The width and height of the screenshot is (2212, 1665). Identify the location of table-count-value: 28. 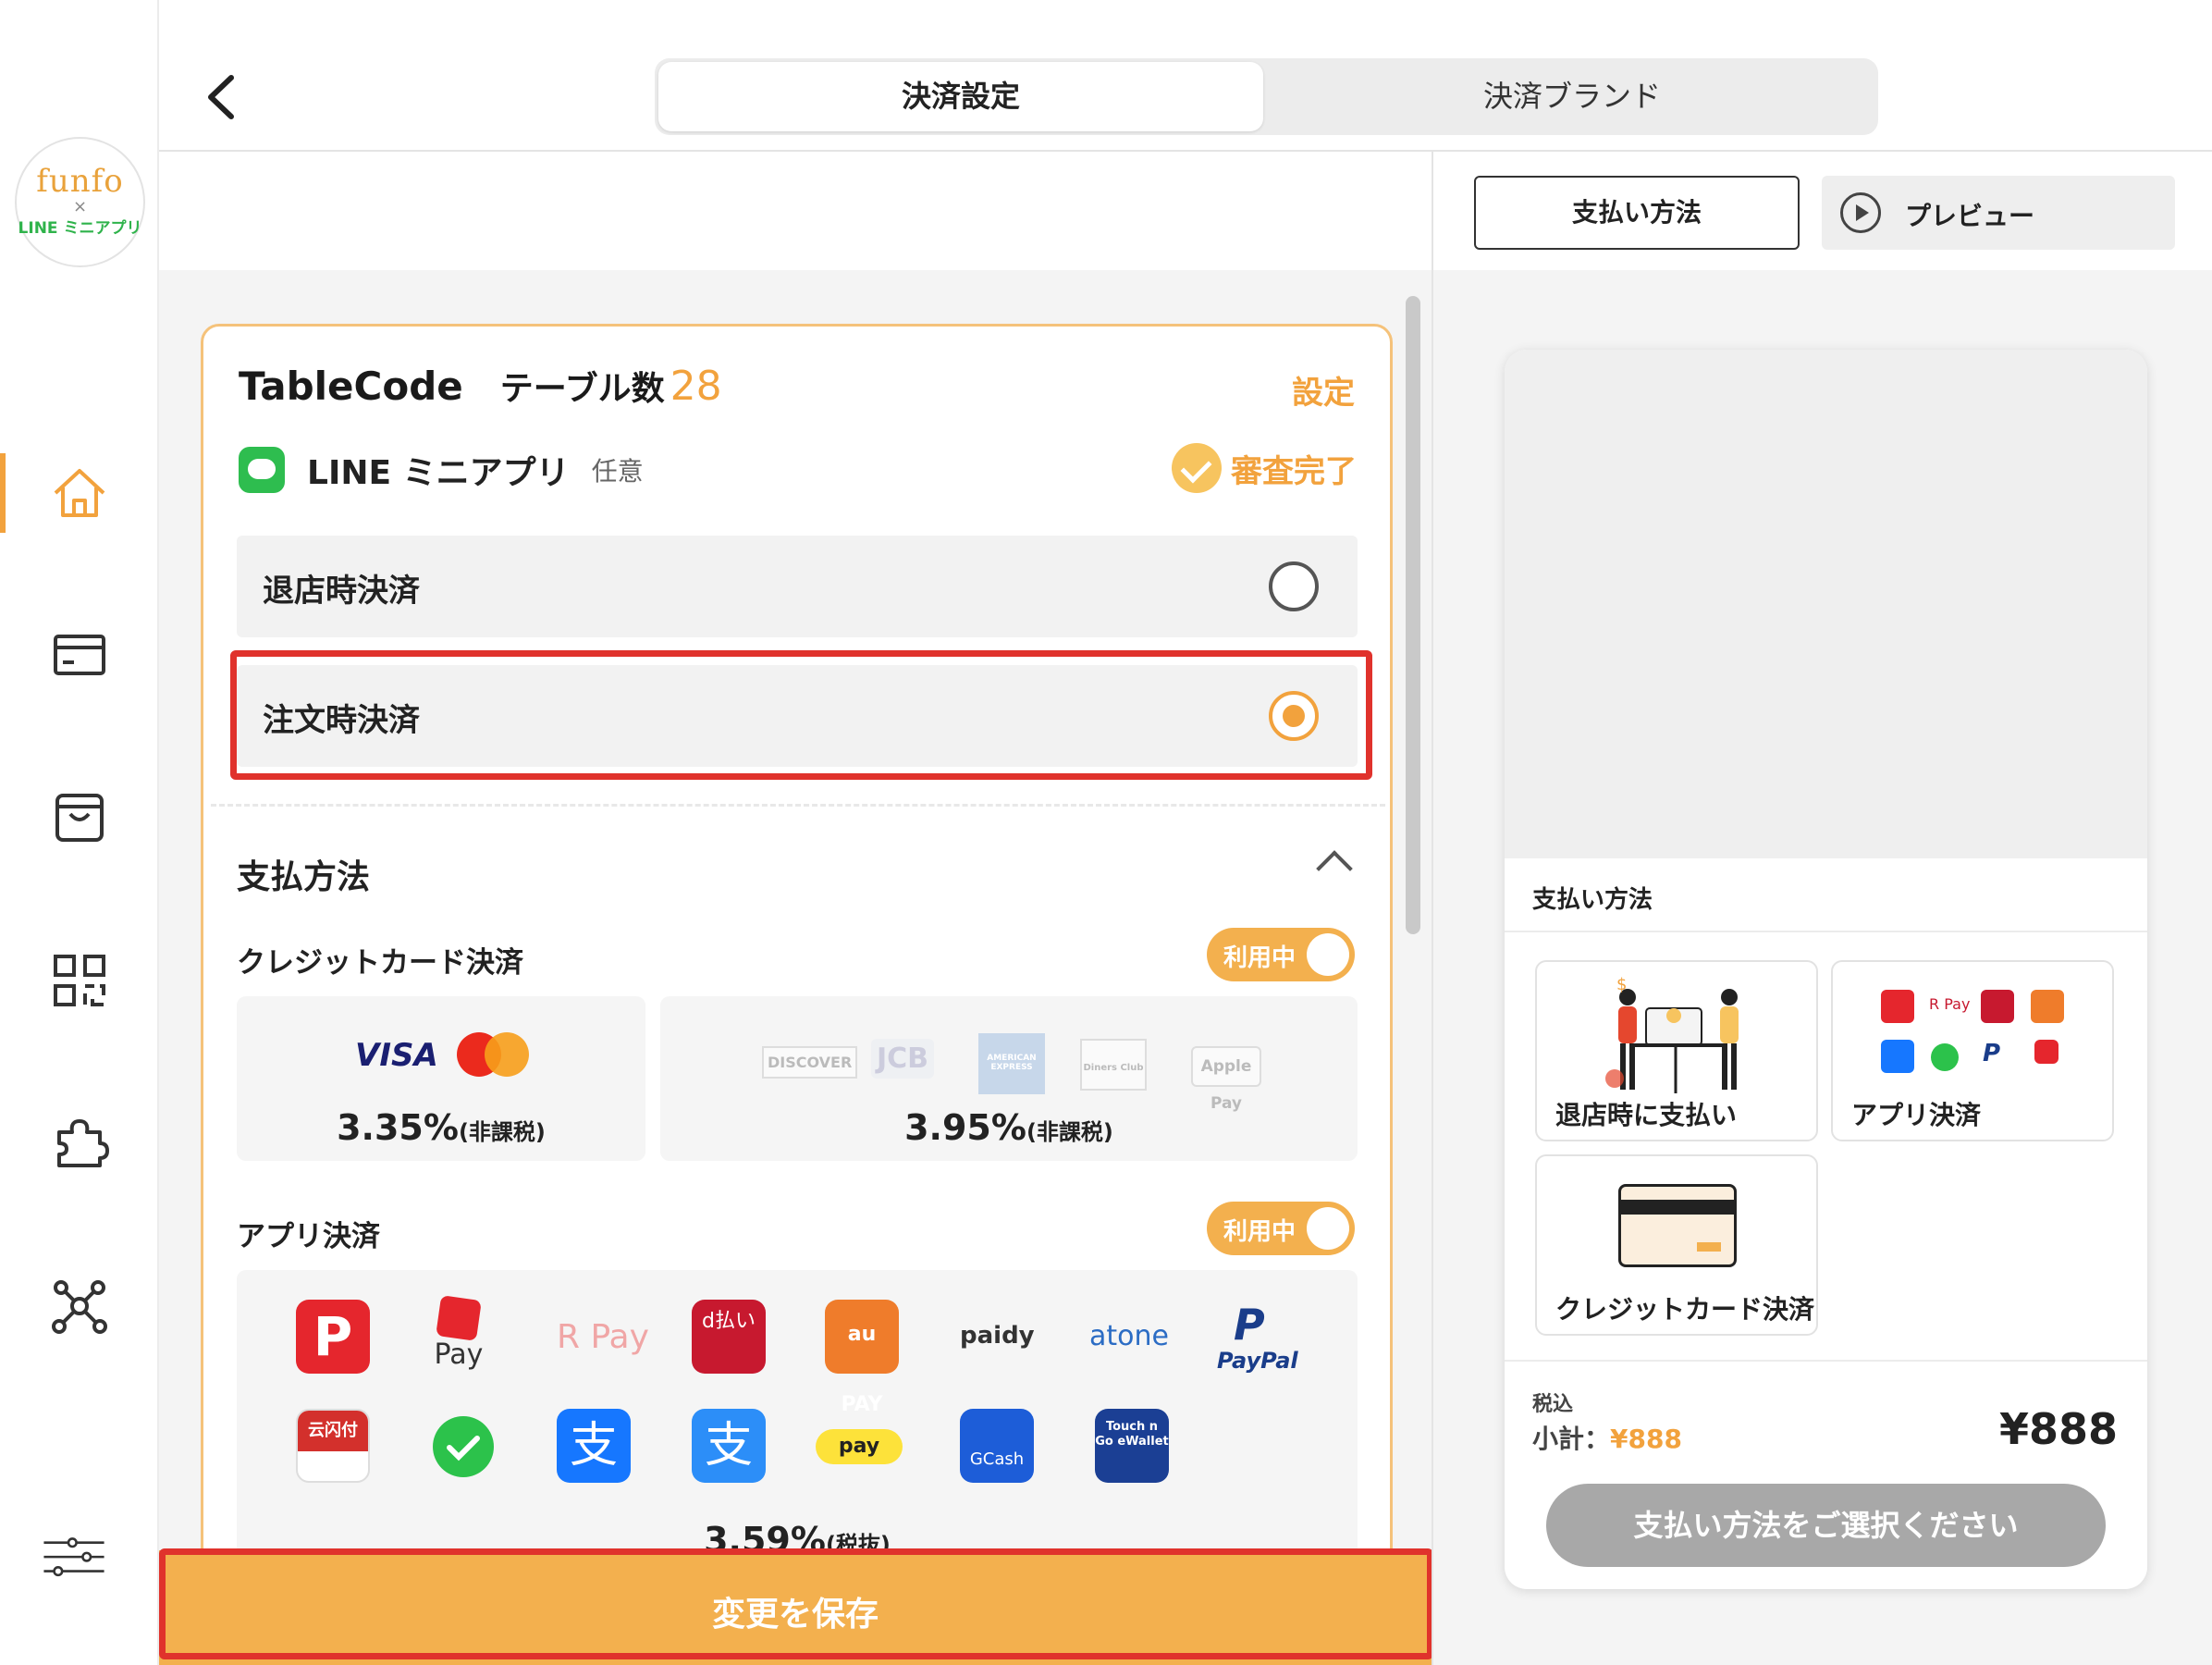
(696, 387).